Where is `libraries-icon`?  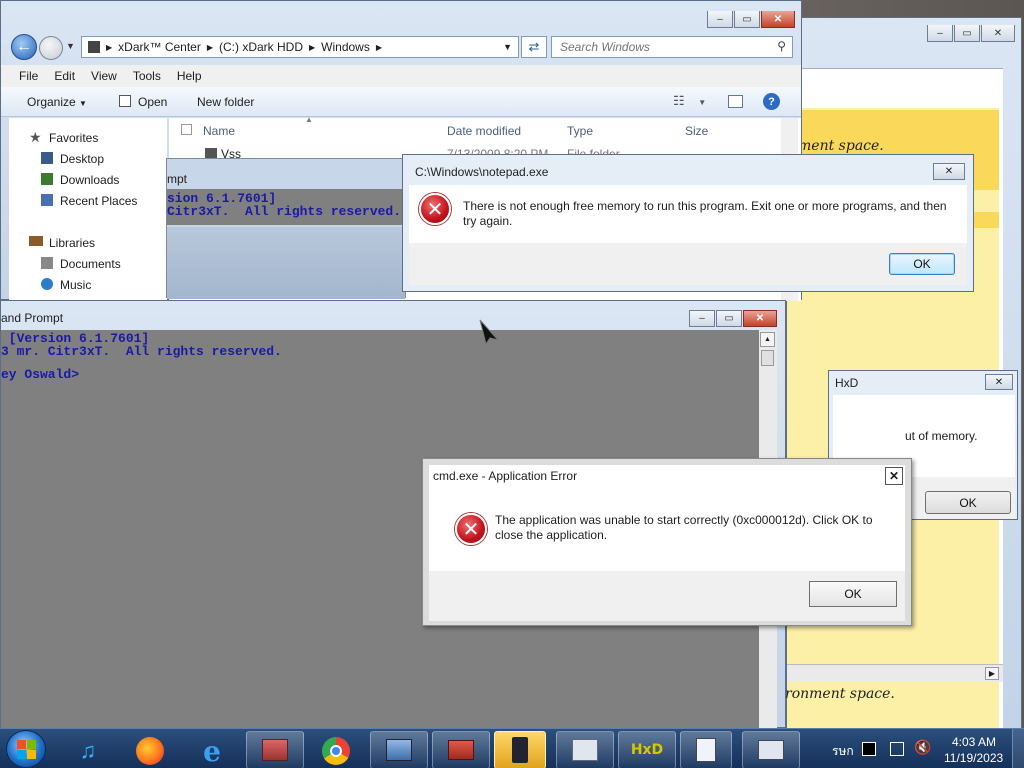 libraries-icon is located at coordinates (36, 241).